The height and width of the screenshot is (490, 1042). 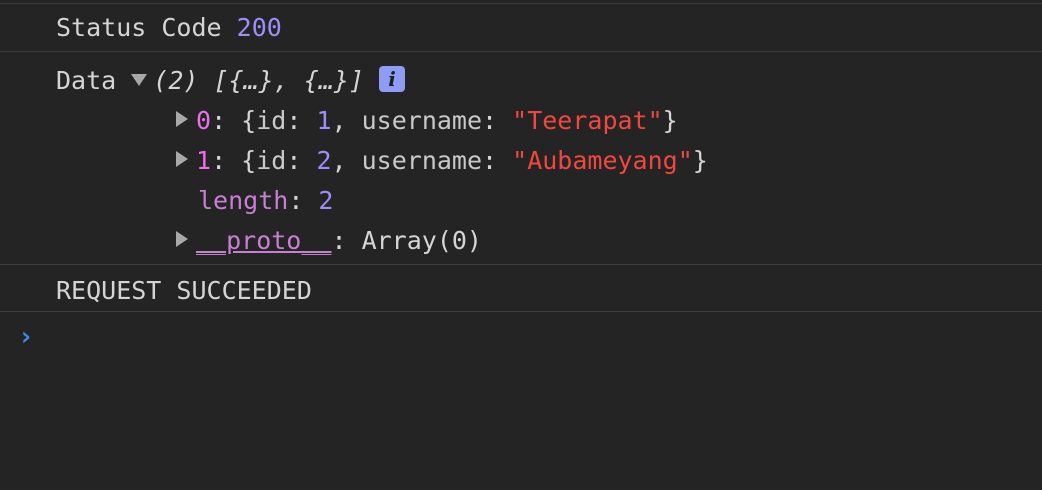 I want to click on info-icon: i, so click(x=392, y=79).